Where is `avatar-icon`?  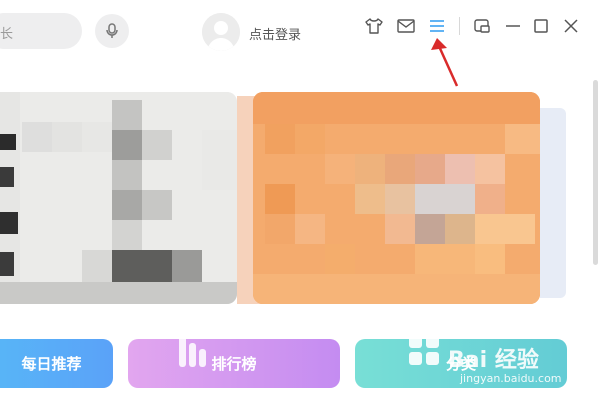 avatar-icon is located at coordinates (221, 32).